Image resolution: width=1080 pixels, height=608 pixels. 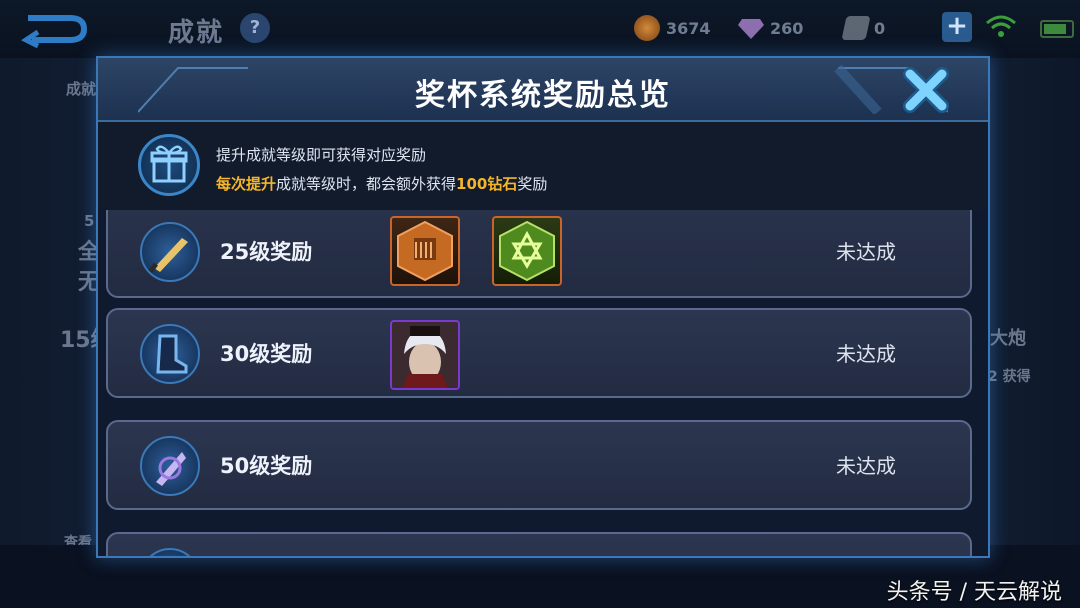 I want to click on row-label: 25级奖励, so click(x=266, y=252).